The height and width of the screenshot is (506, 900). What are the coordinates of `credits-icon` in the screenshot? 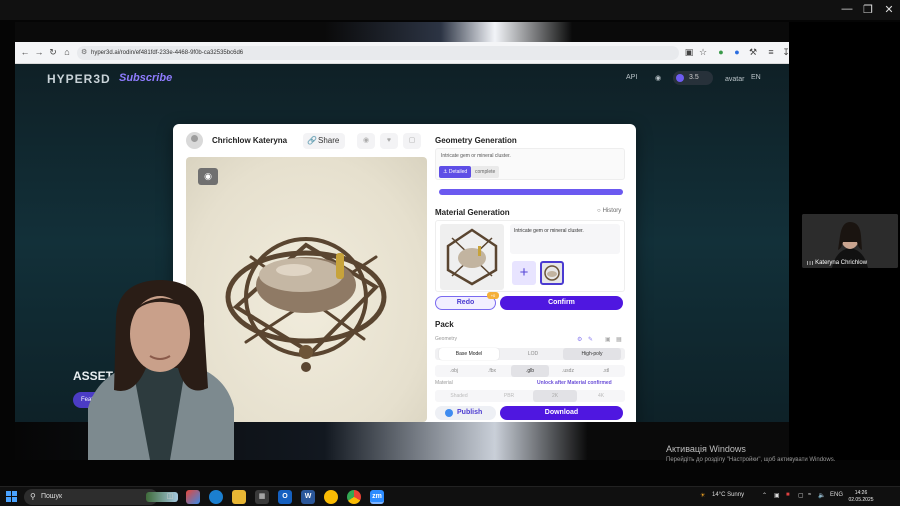 It's located at (680, 78).